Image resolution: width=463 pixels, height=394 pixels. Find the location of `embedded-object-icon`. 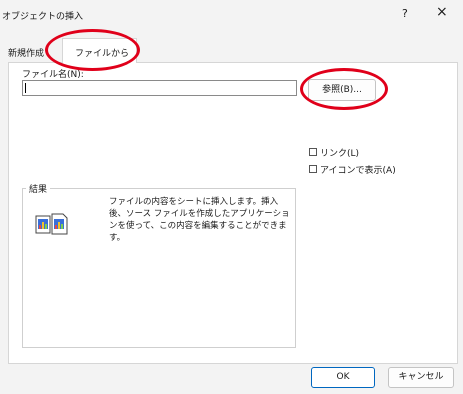

embedded-object-icon is located at coordinates (52, 224).